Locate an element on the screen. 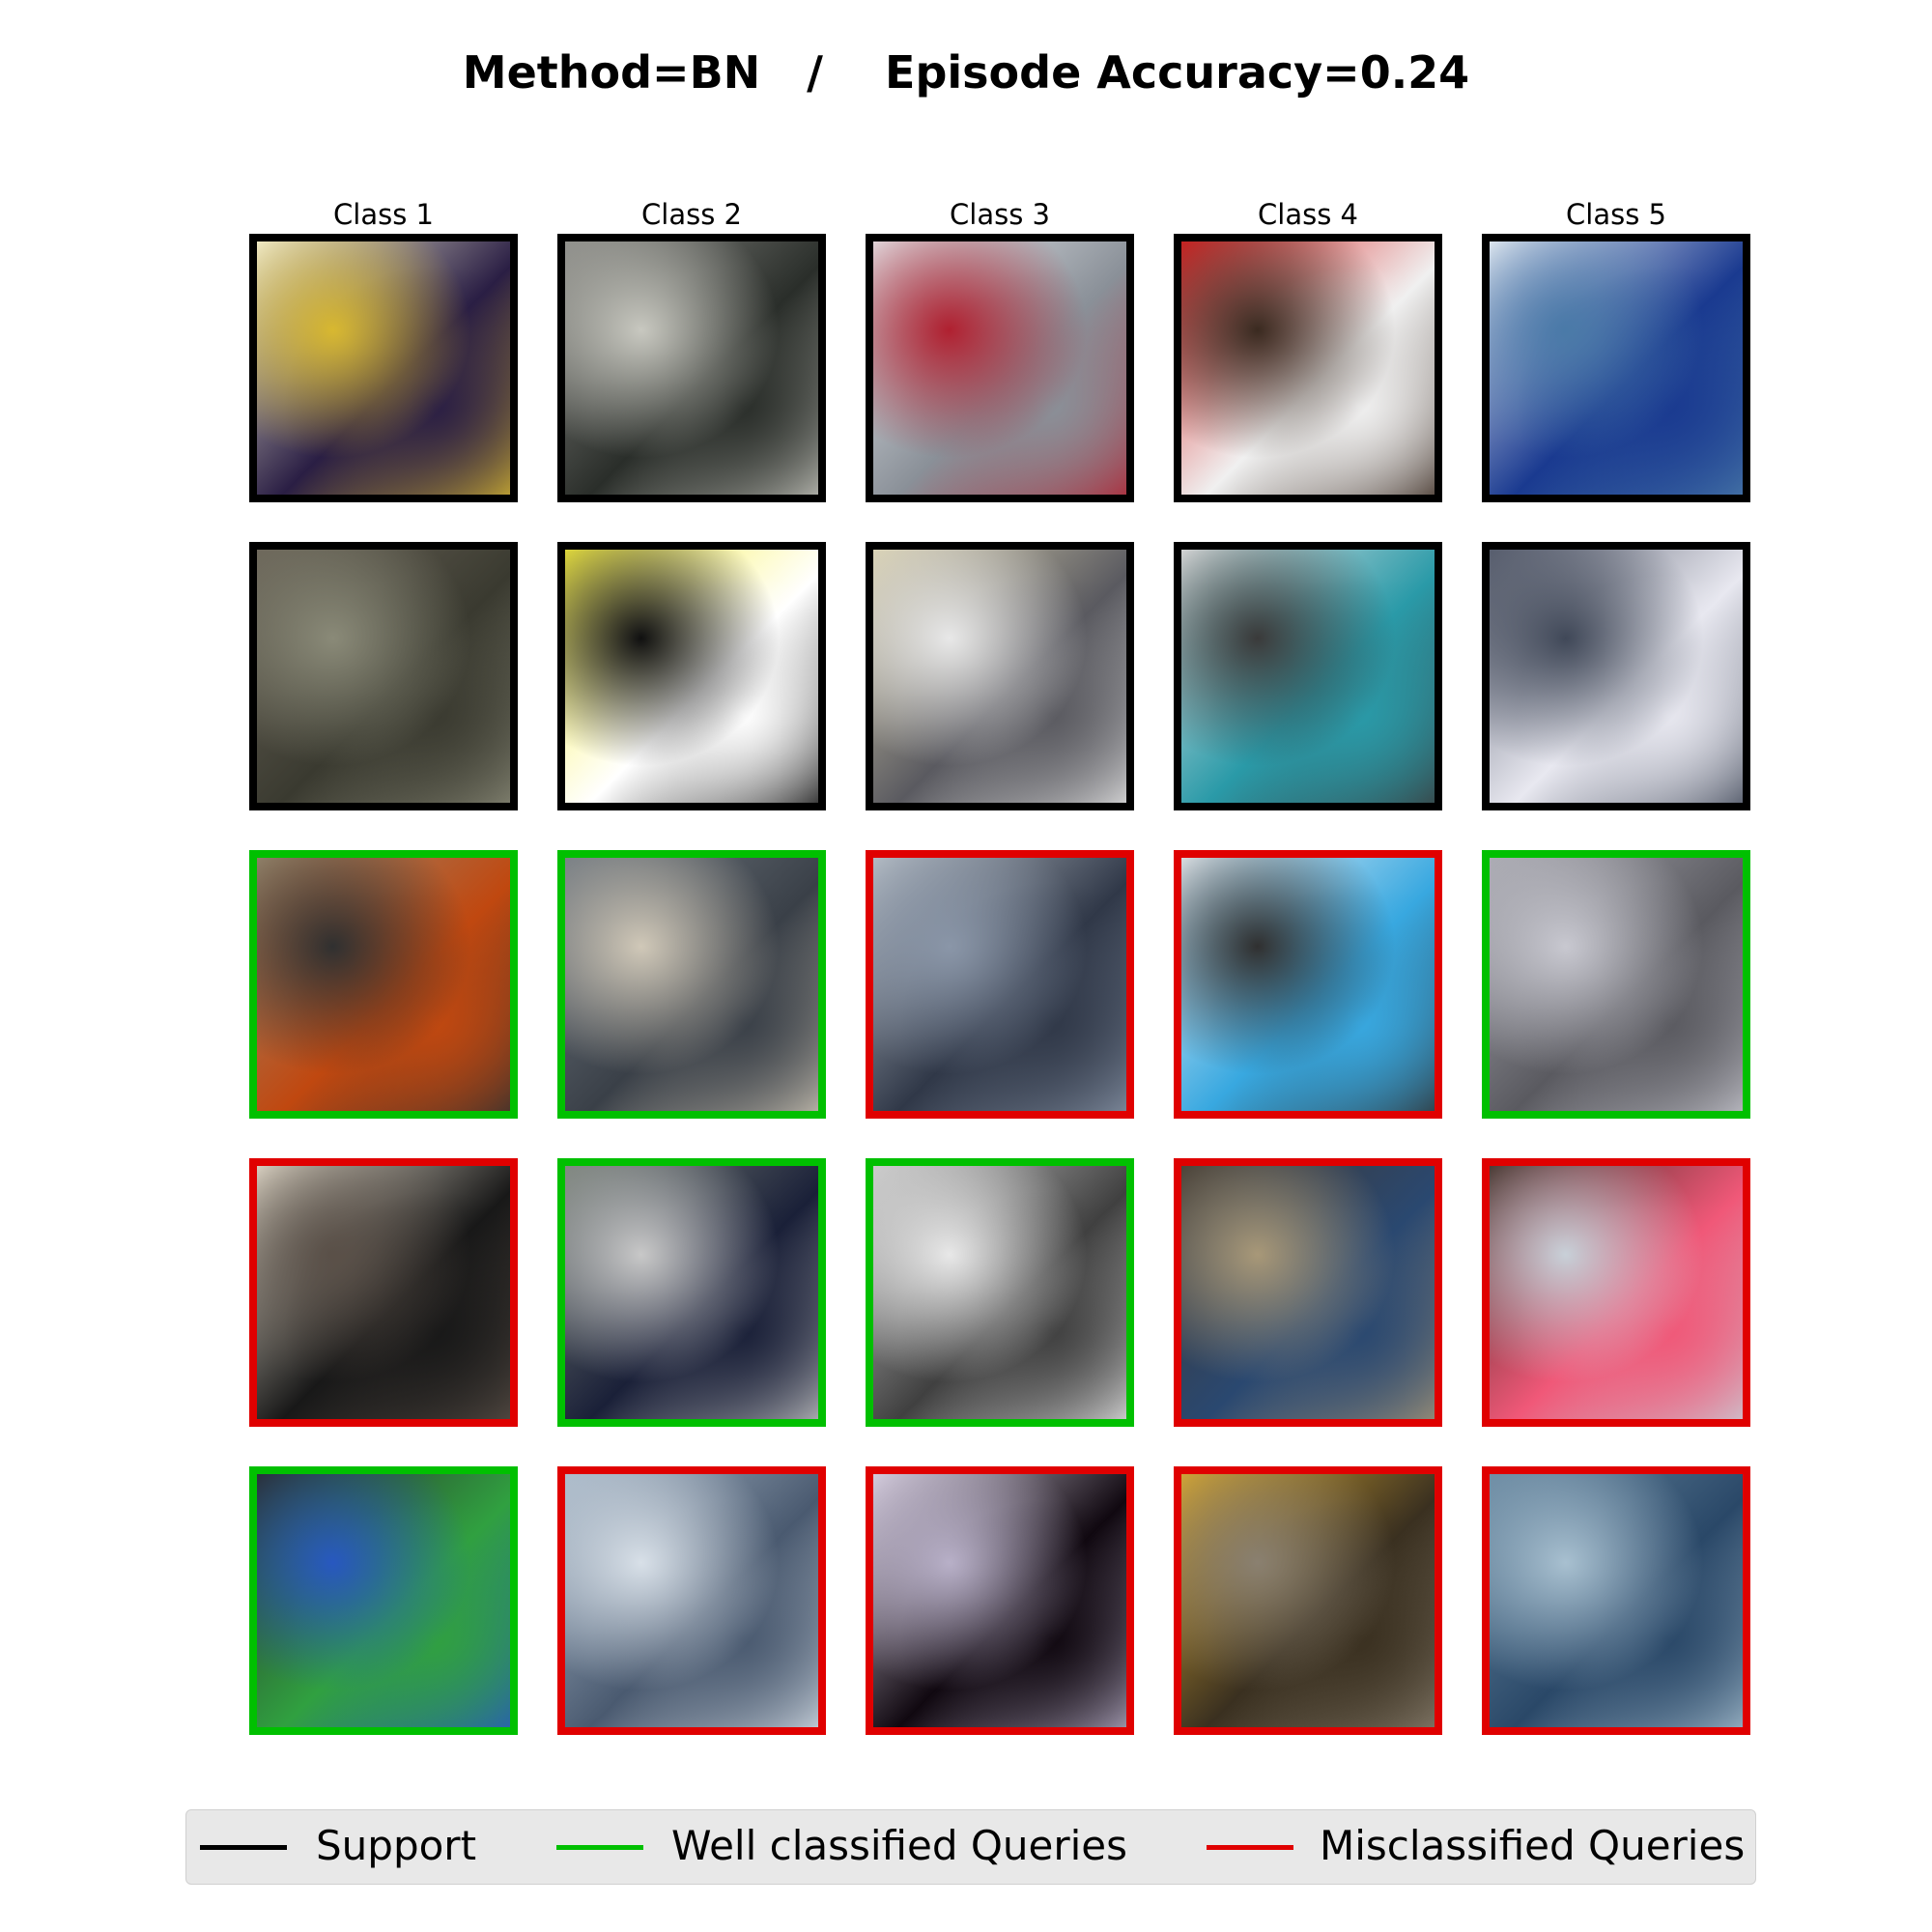 The width and height of the screenshot is (1932, 1932). misclassified-query-image-r3-c3 is located at coordinates (1000, 984).